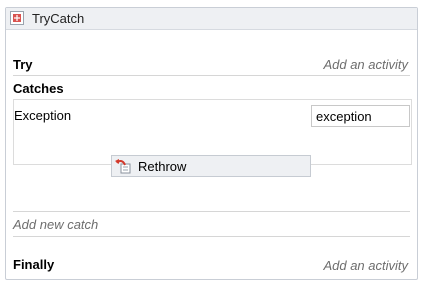 Image resolution: width=426 pixels, height=286 pixels. I want to click on try-drop-target: Add an activity, so click(365, 64).